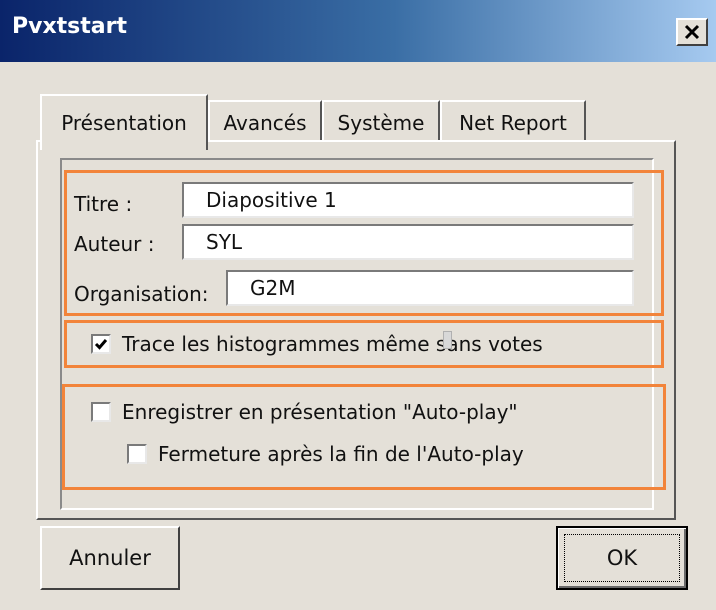  I want to click on title-bar: Pvxtstart, so click(358, 31).